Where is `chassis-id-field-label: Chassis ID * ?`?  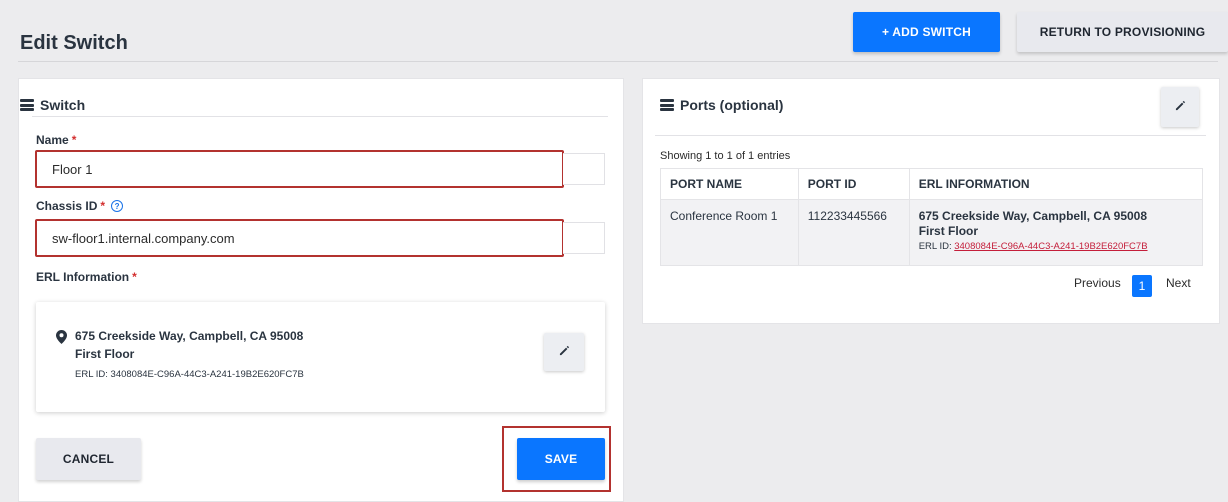
chassis-id-field-label: Chassis ID * ? is located at coordinates (80, 206).